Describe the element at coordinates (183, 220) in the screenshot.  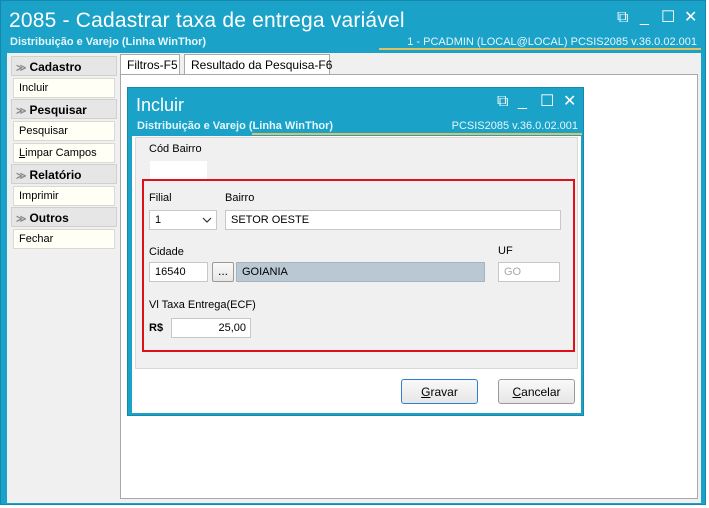
I see `filial-select: 1` at that location.